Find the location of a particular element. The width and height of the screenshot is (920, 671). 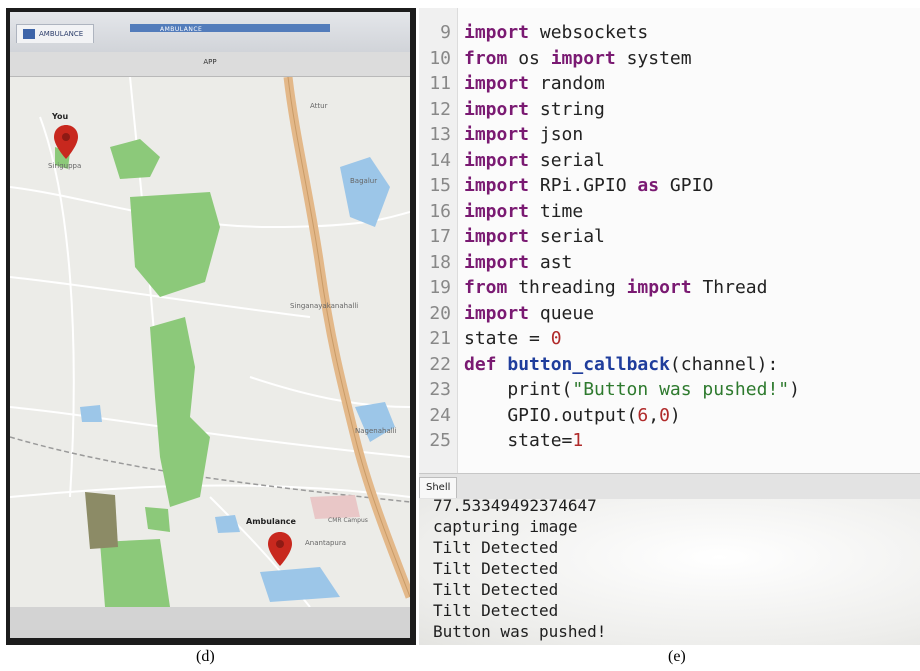

code-line: 11 import random is located at coordinates (669, 84).